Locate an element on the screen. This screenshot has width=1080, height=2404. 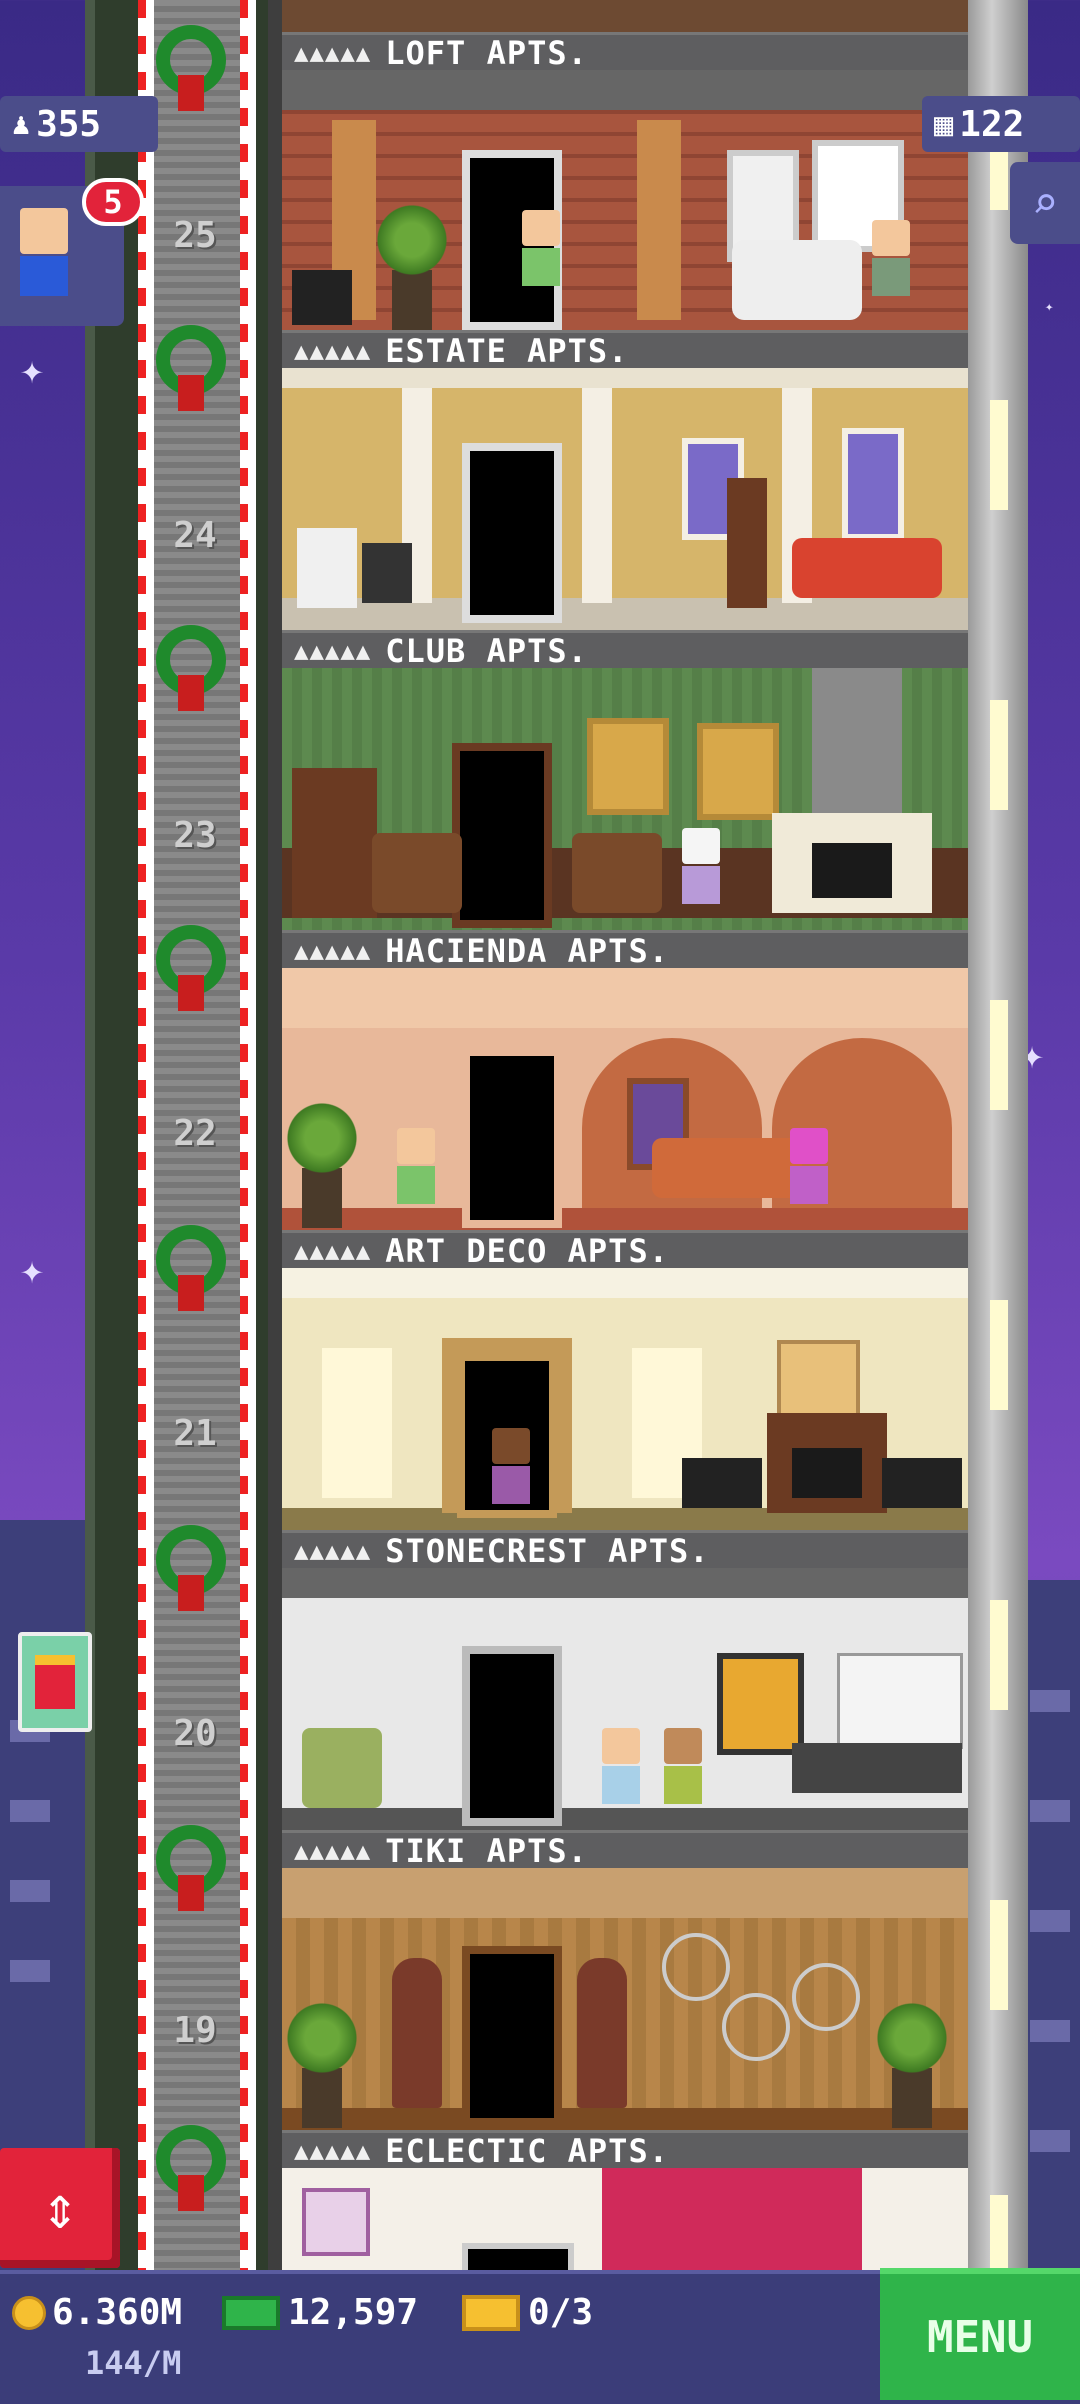
floor-label-artdeco: ▲▲▲▲▲ ART DECO APTS. is located at coordinates (625, 1250).